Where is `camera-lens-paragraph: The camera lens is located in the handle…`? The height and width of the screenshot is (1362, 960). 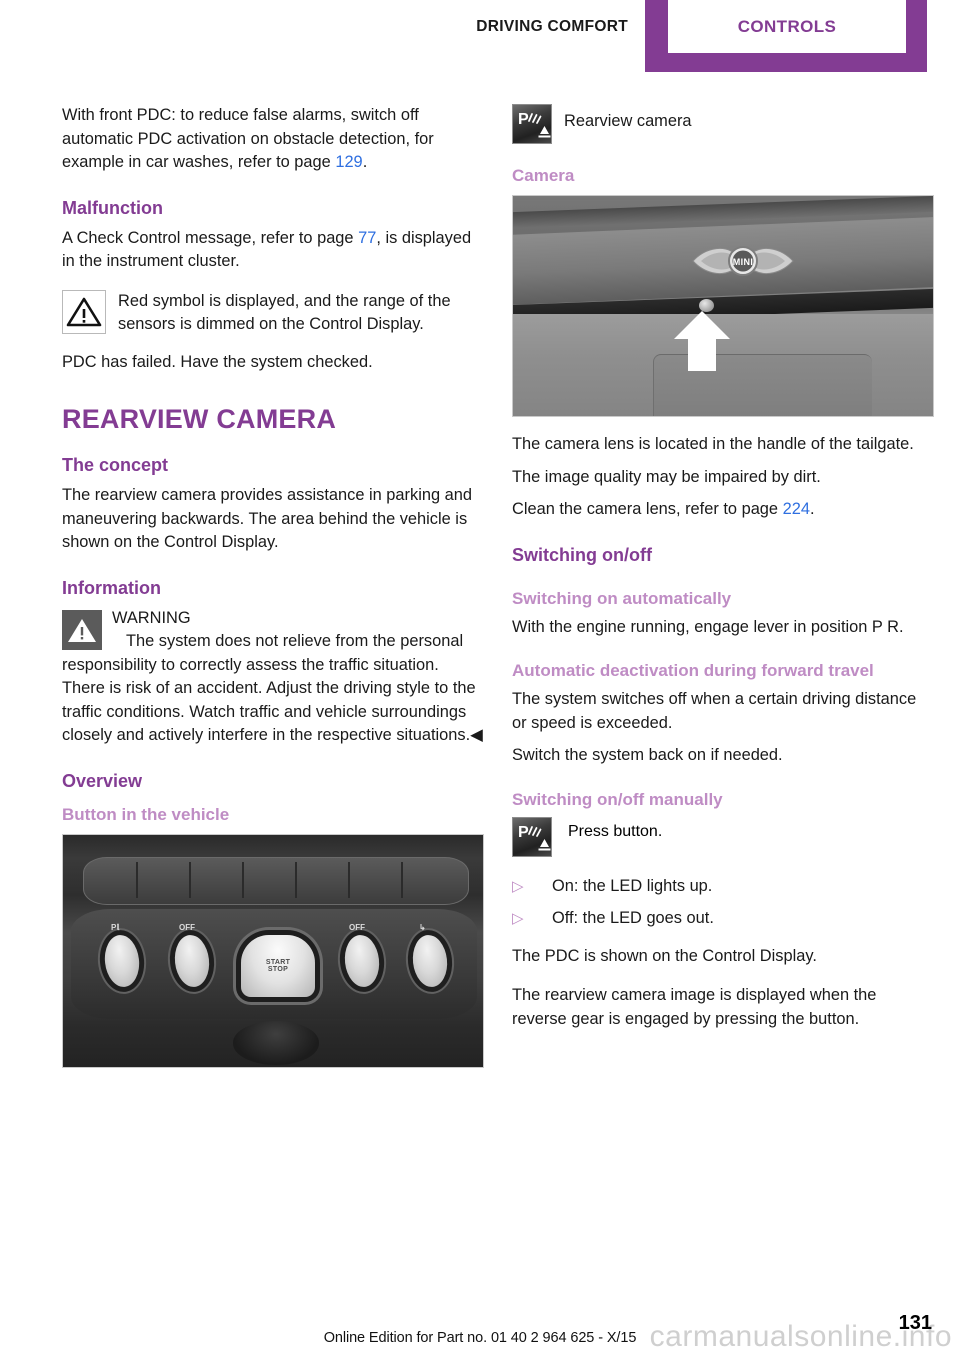
camera-lens-paragraph: The camera lens is located in the handle… is located at coordinates (713, 444).